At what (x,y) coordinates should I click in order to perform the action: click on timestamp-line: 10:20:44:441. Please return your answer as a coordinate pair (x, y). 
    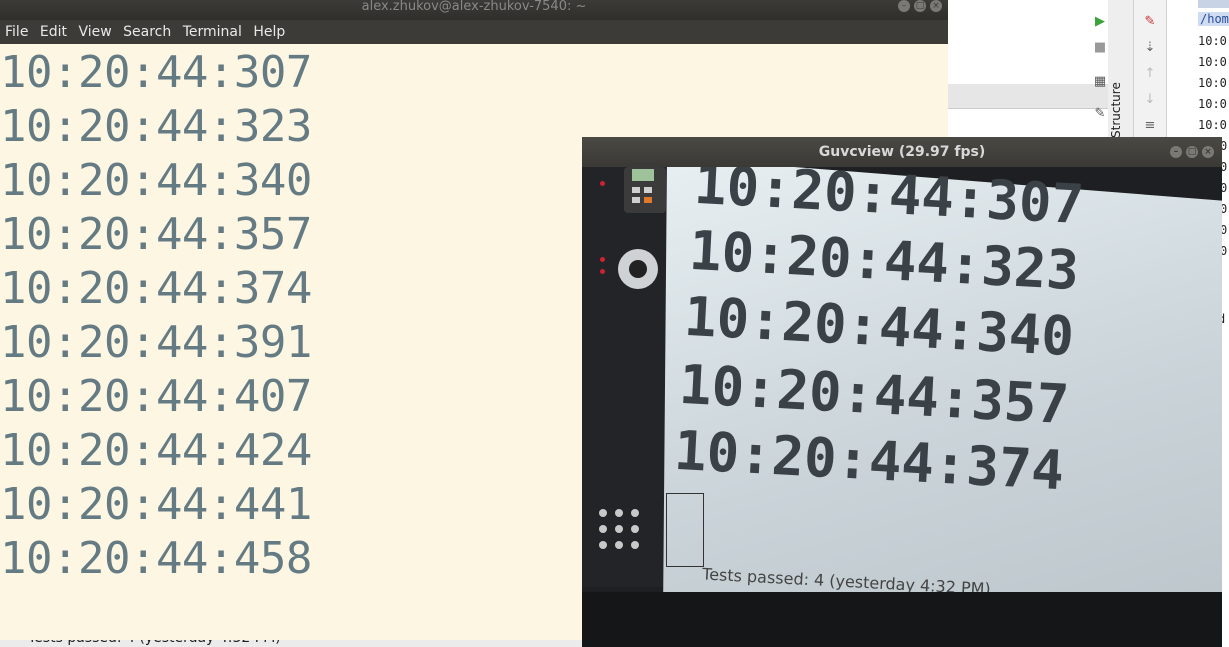
    Looking at the image, I should click on (156, 504).